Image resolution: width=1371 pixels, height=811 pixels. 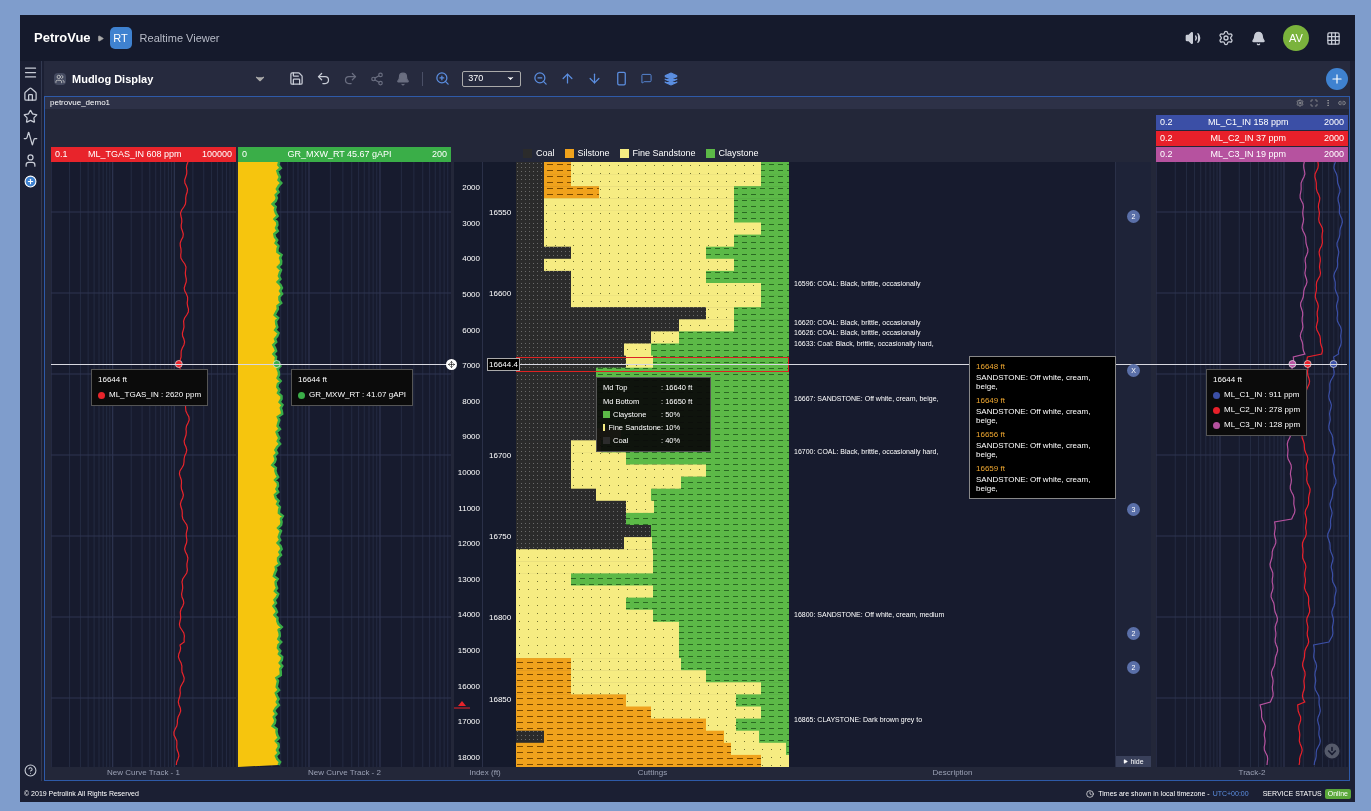 I want to click on curve-name: ML_C2_IN 37 ppm, so click(x=1248, y=138).